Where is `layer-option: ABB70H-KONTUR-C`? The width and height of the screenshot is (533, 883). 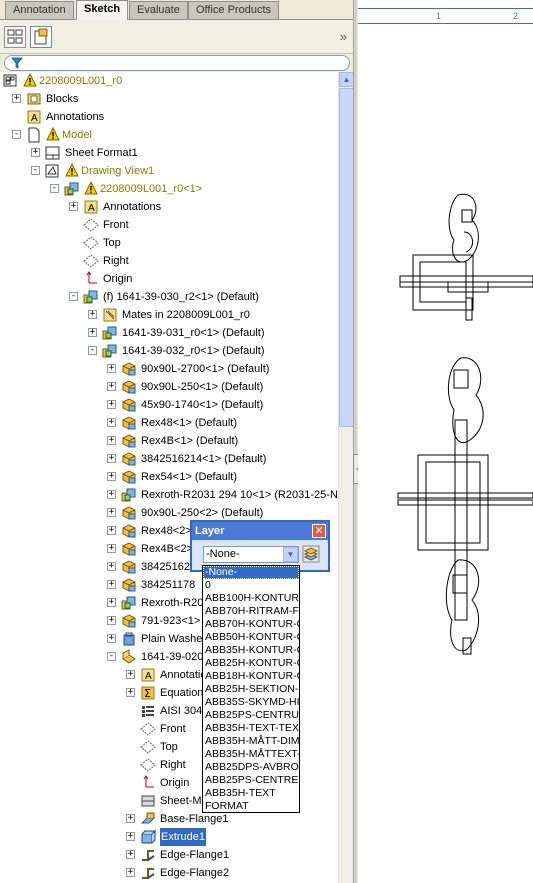 layer-option: ABB70H-KONTUR-C is located at coordinates (251, 624).